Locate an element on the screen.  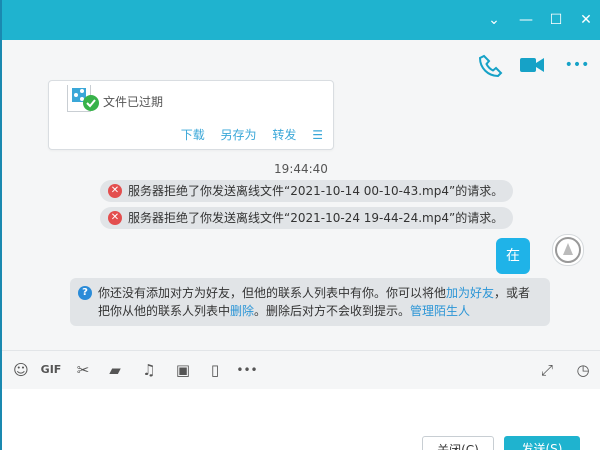
folder-icon: ▰ is located at coordinates (115, 370).